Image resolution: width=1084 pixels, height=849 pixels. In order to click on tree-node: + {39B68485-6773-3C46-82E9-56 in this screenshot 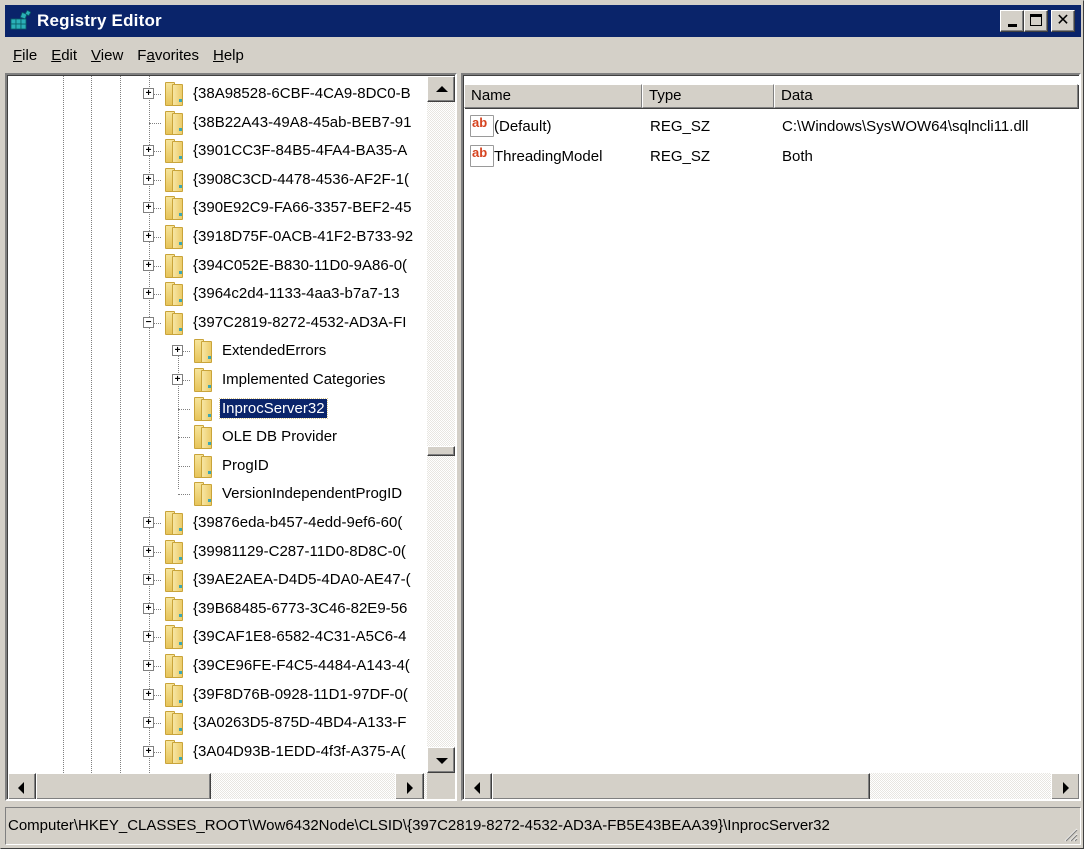, I will do `click(217, 609)`.